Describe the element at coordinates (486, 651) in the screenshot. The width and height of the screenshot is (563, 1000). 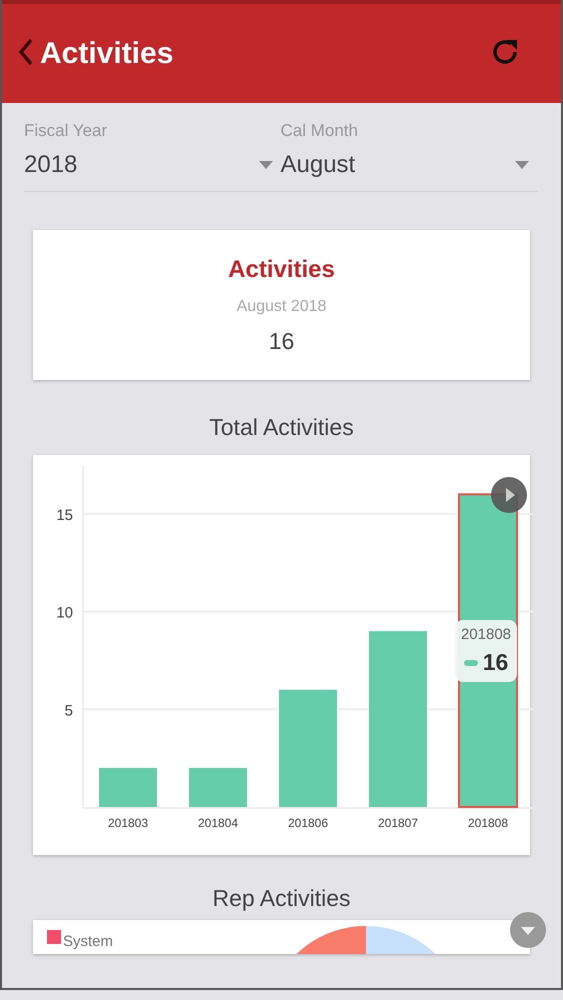
I see `tooltip: 201808 16` at that location.